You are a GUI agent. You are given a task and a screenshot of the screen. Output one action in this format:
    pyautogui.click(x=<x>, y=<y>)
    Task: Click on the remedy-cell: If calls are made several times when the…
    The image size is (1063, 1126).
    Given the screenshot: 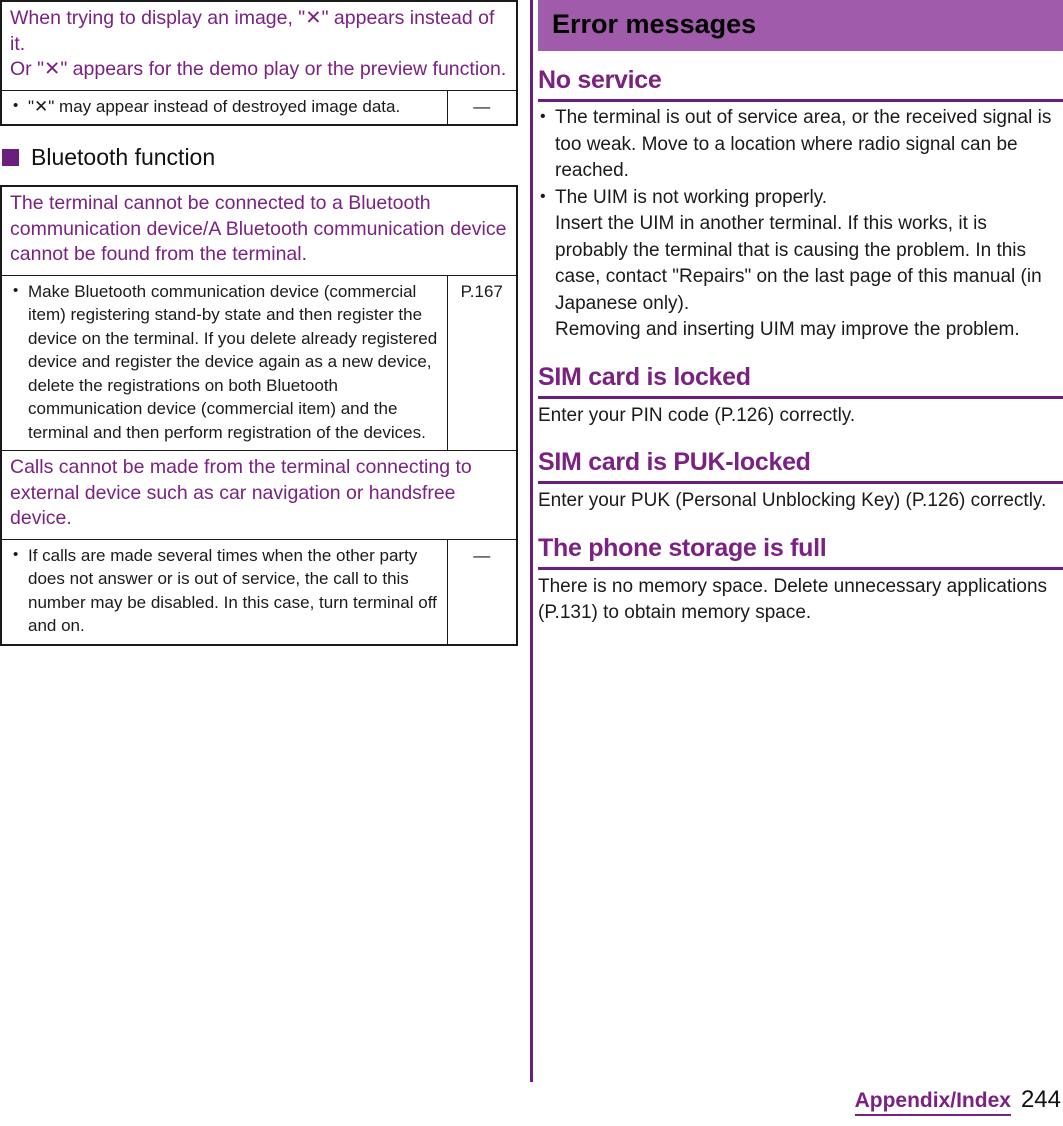 What is the action you would take?
    pyautogui.click(x=224, y=591)
    